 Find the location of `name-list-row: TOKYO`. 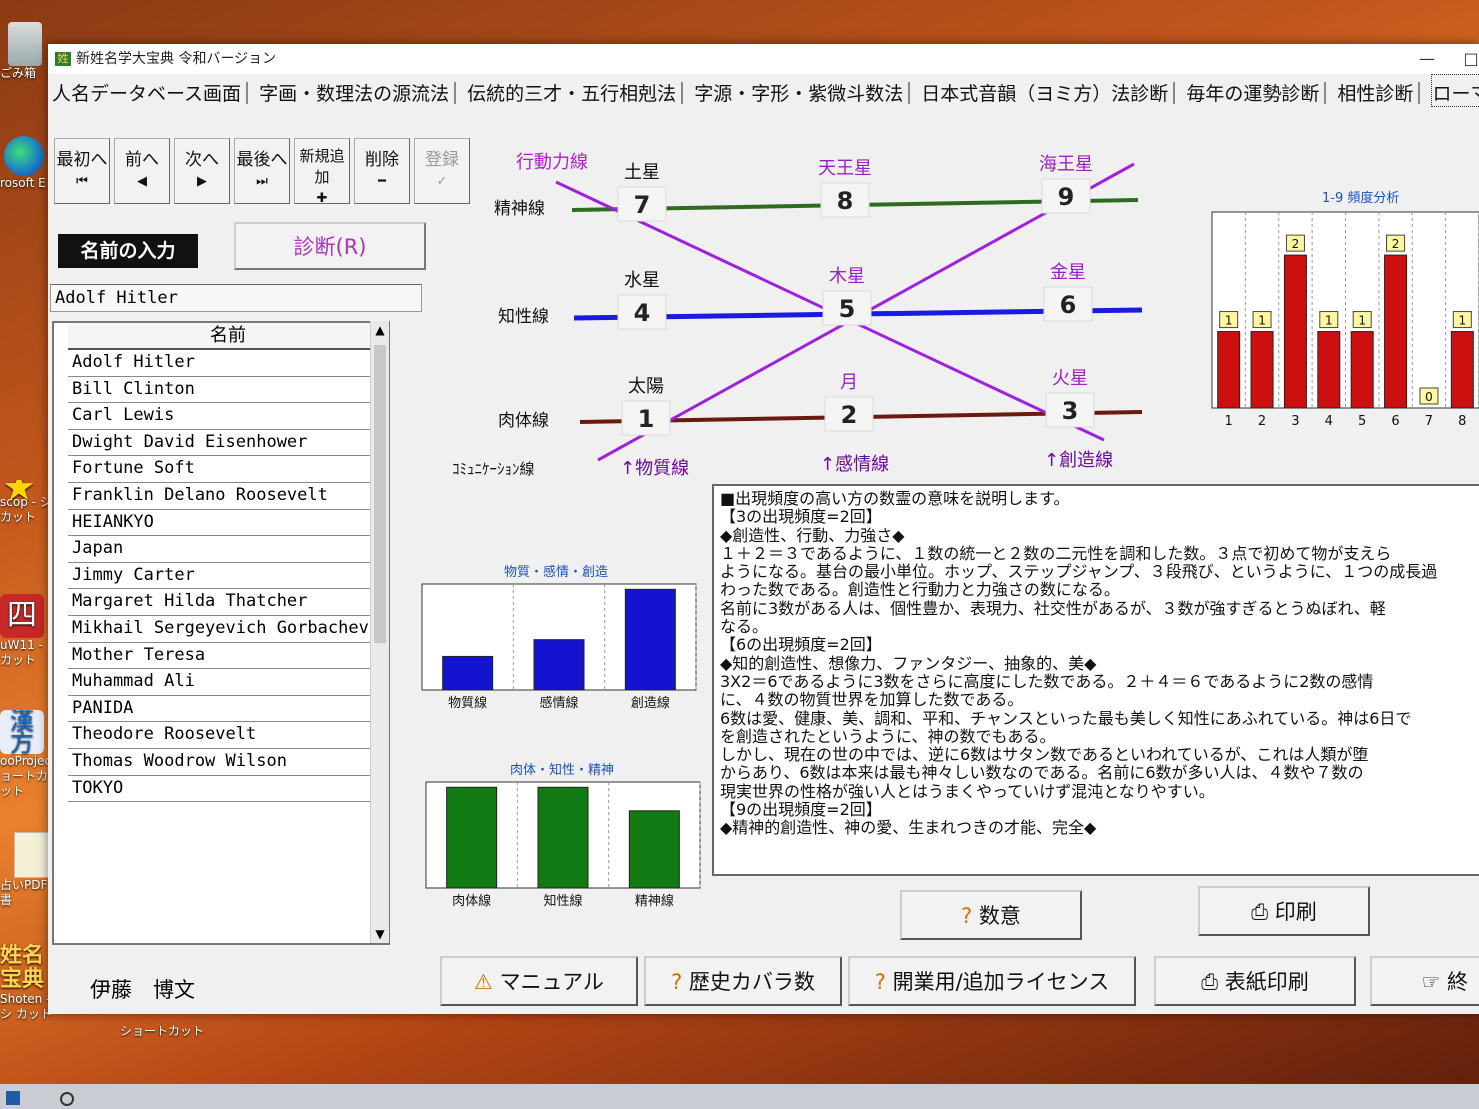

name-list-row: TOKYO is located at coordinates (228, 789).